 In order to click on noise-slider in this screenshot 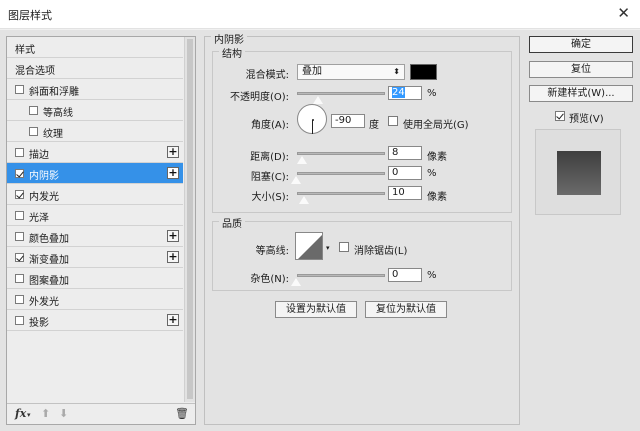, I will do `click(341, 275)`.